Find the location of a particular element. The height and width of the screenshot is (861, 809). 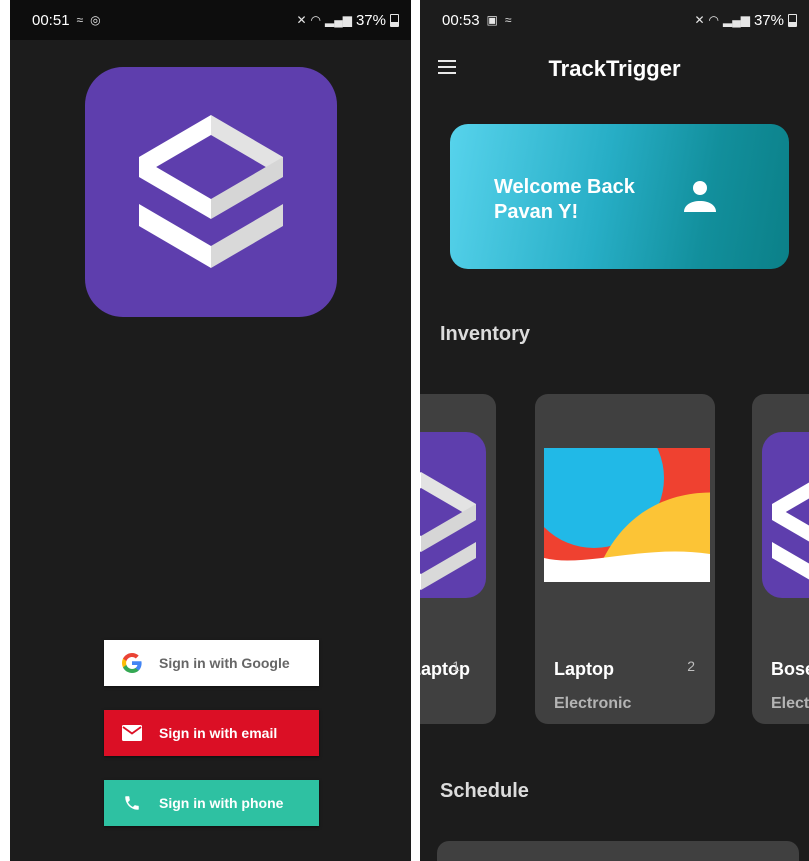

app-bar: TrackTrigger is located at coordinates (614, 68).